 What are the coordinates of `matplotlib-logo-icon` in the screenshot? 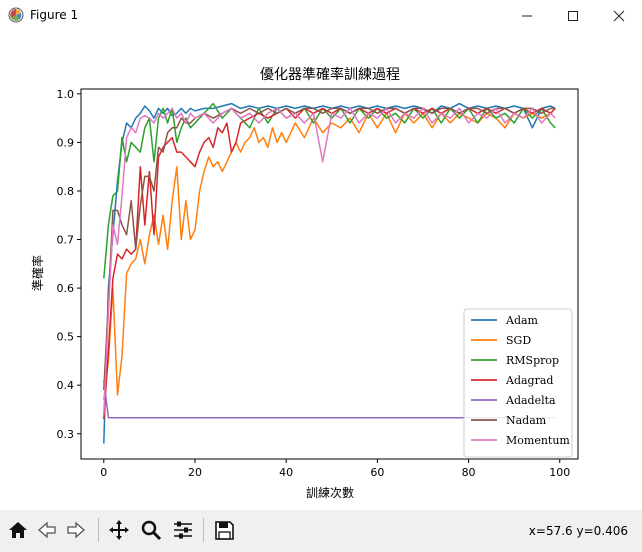 It's located at (16, 15).